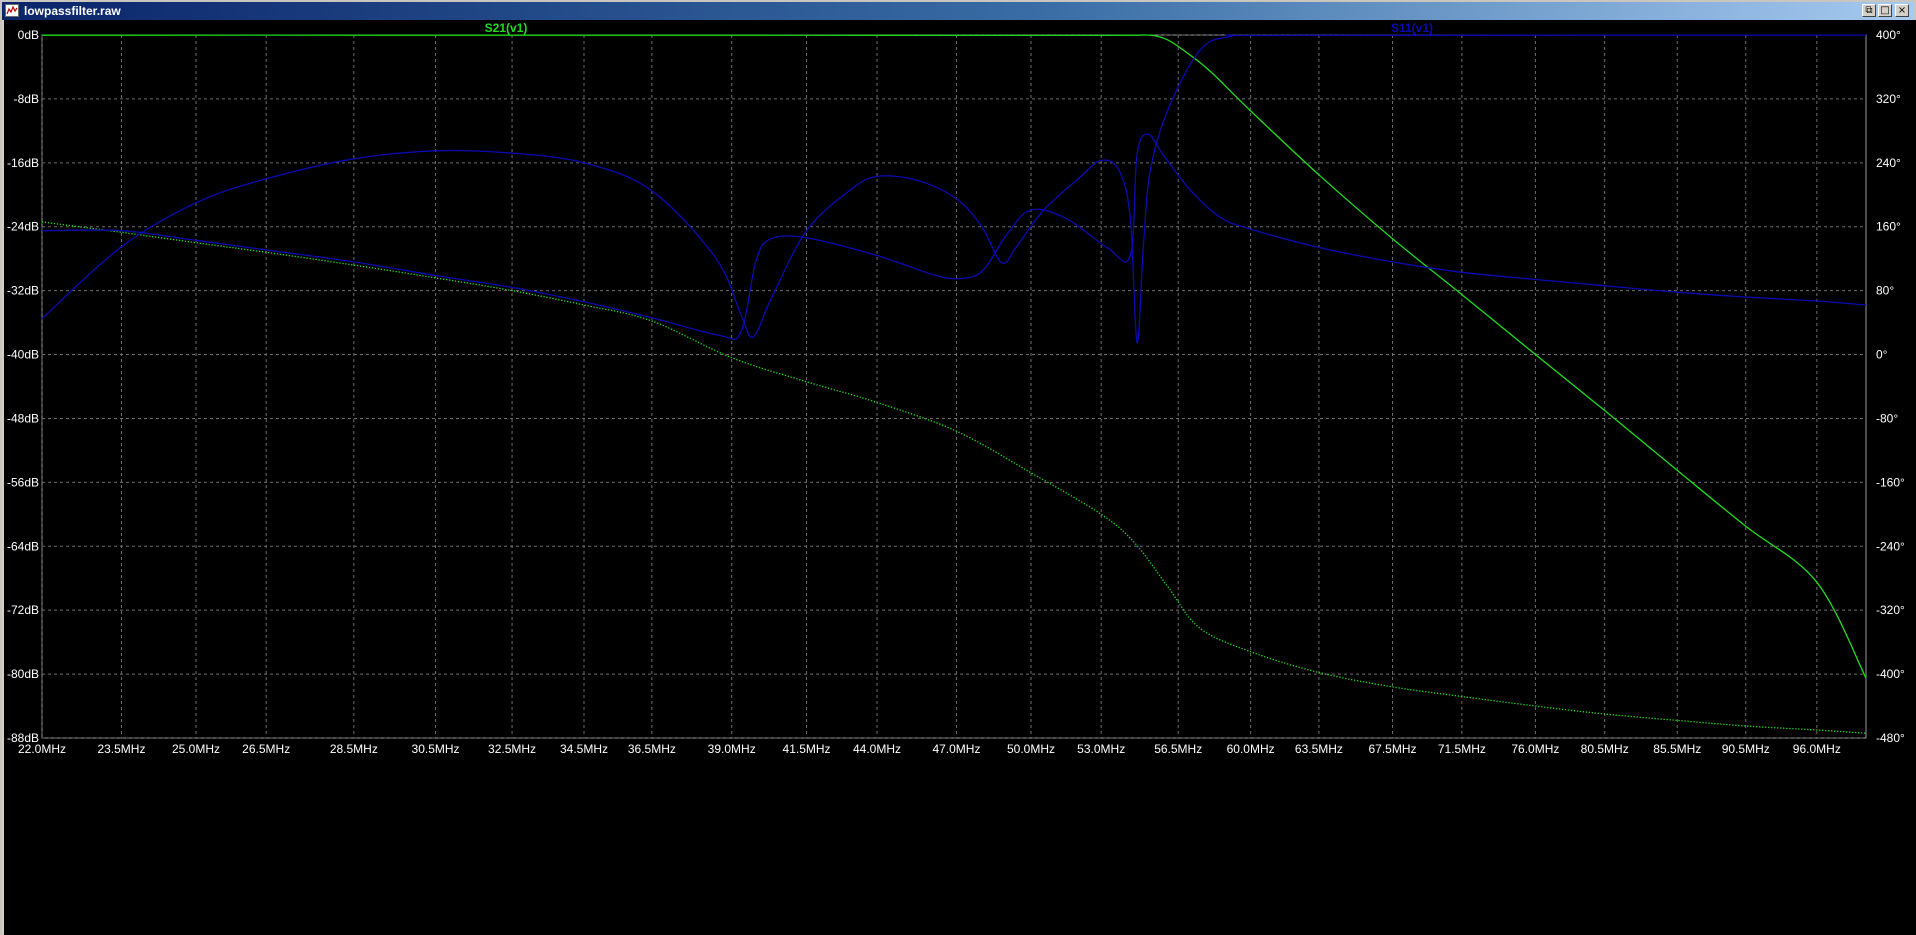 The width and height of the screenshot is (1916, 935). I want to click on y-right-tick-label: -400°, so click(1890, 674).